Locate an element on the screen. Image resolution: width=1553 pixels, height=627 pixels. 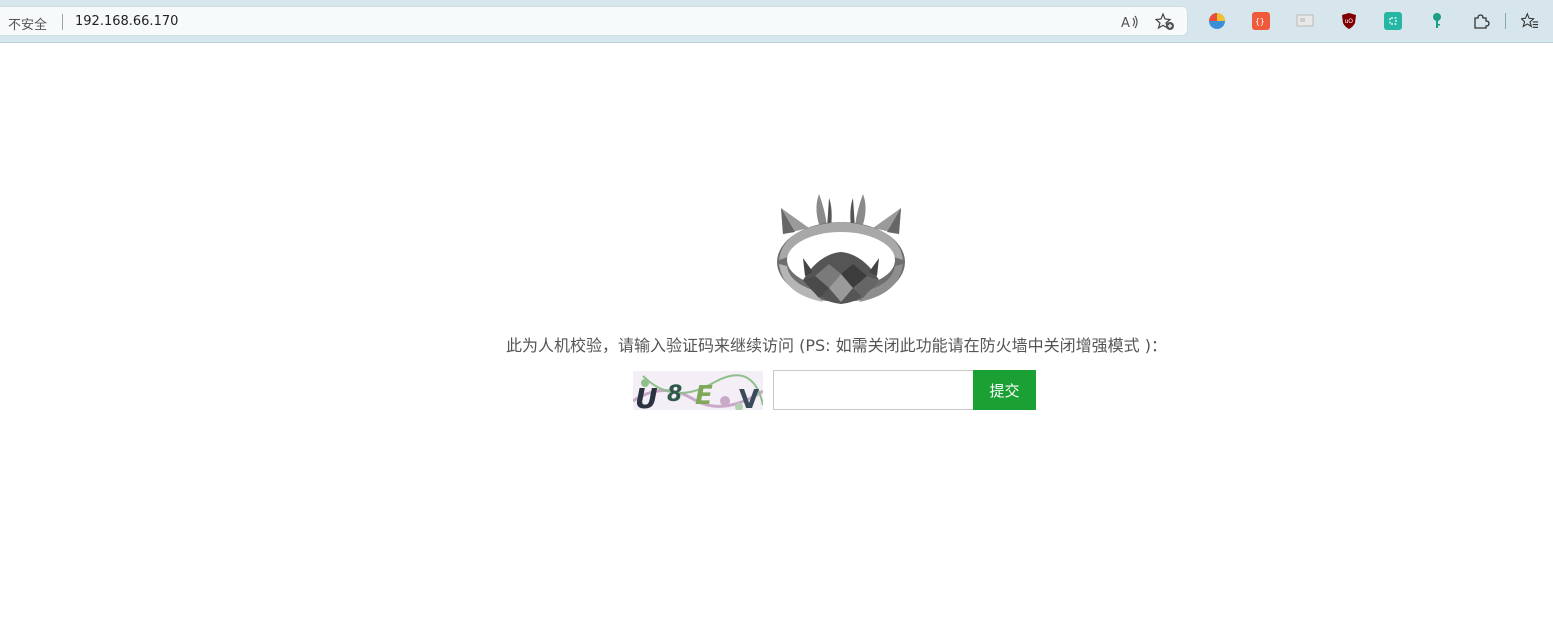
captcha-char-2: 8 is located at coordinates (674, 394).